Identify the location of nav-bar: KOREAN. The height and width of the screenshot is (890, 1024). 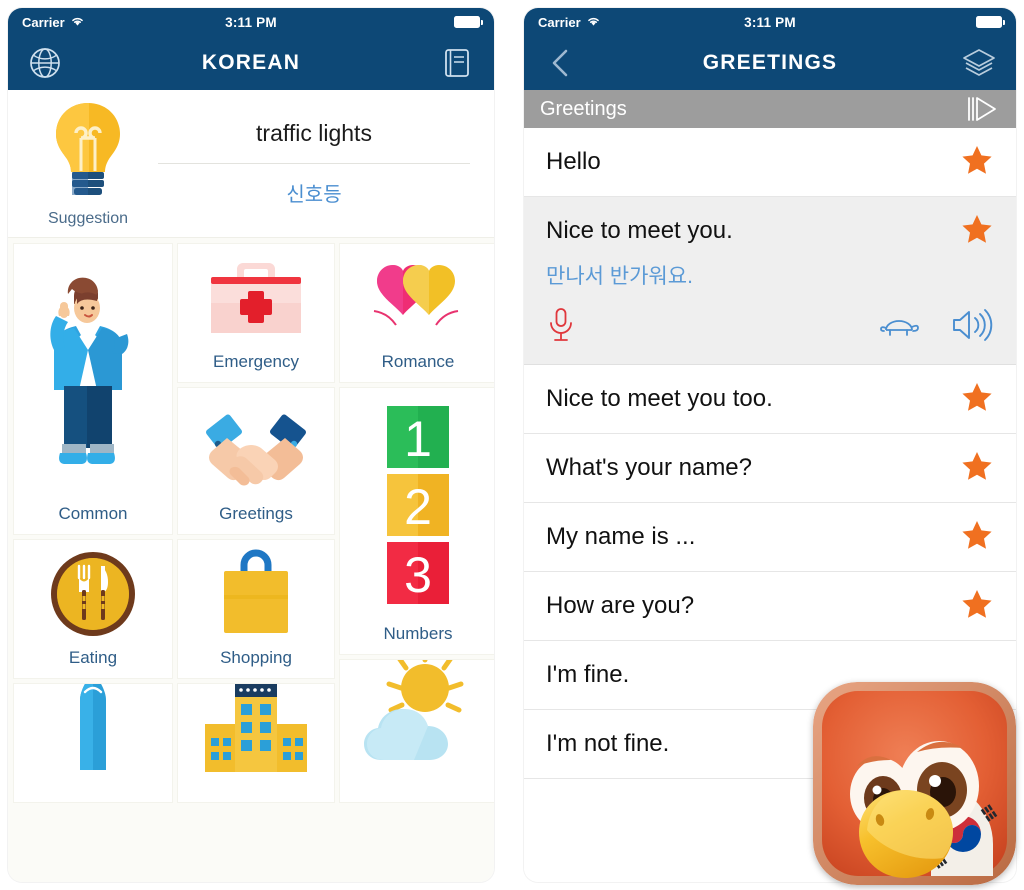
(251, 63).